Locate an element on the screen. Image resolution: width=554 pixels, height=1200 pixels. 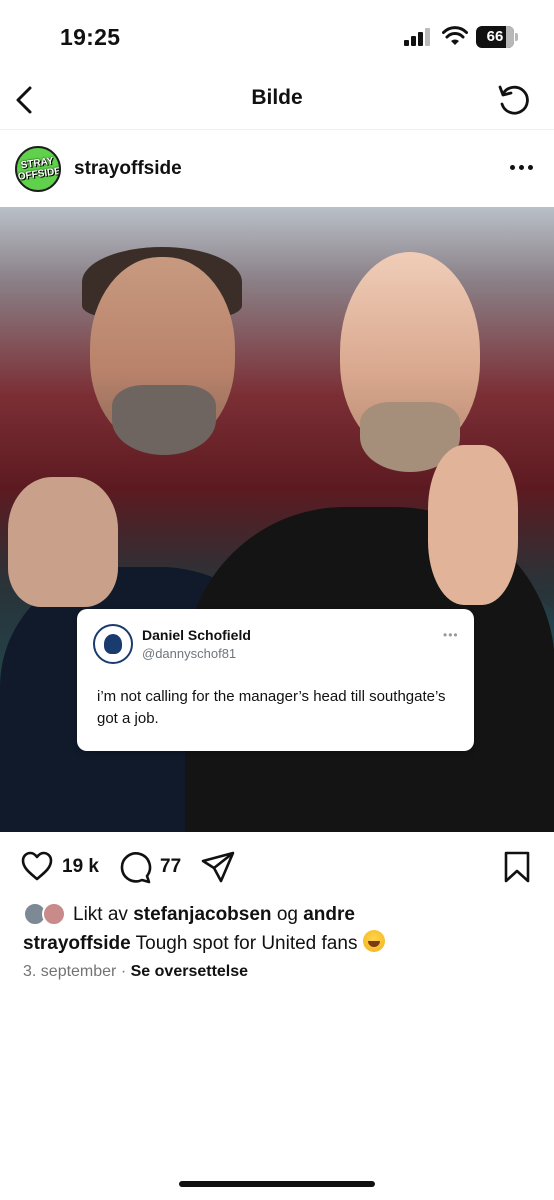
post-meta: 3. september · Se oversettelse is located at coordinates (135, 972).